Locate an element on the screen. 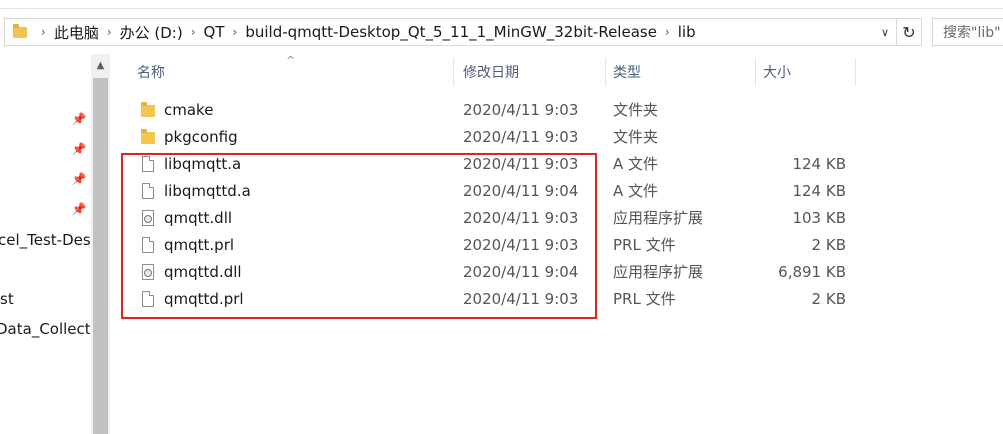 This screenshot has height=434, width=1003. table-row: cmake 2020/4/11 9:03 文件夹 is located at coordinates (556, 109).